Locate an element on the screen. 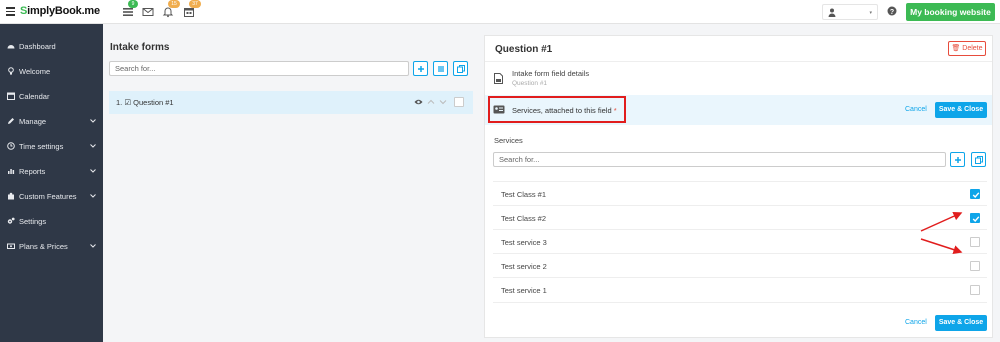  delete-button: 🗑 Delete is located at coordinates (967, 48).